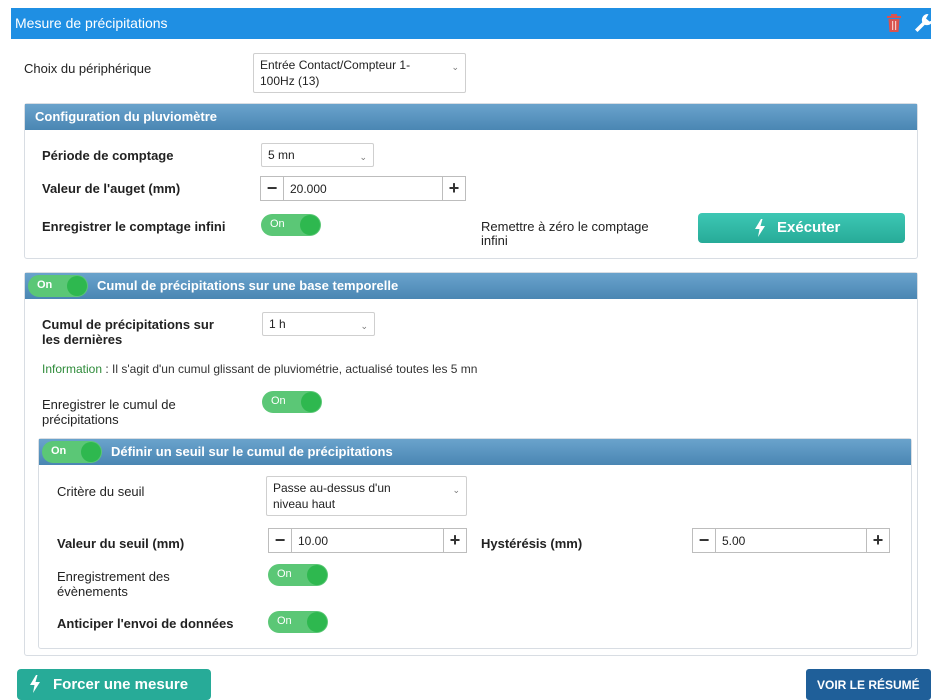  Describe the element at coordinates (134, 226) in the screenshot. I see `infinite-count-label: Enregistrer le comptage infini` at that location.